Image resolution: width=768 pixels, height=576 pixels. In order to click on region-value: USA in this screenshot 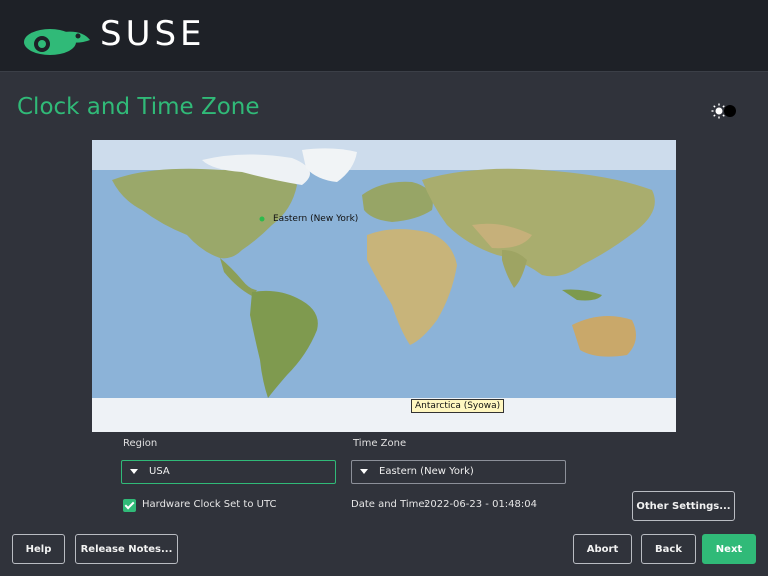, I will do `click(159, 471)`.